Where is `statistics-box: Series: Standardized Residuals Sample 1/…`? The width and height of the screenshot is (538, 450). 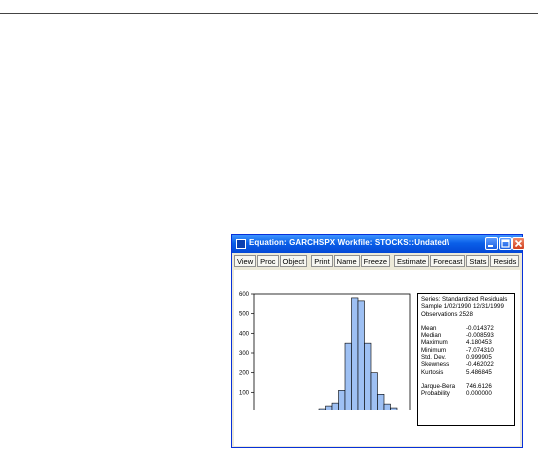
statistics-box: Series: Standardized Residuals Sample 1/… is located at coordinates (466, 359).